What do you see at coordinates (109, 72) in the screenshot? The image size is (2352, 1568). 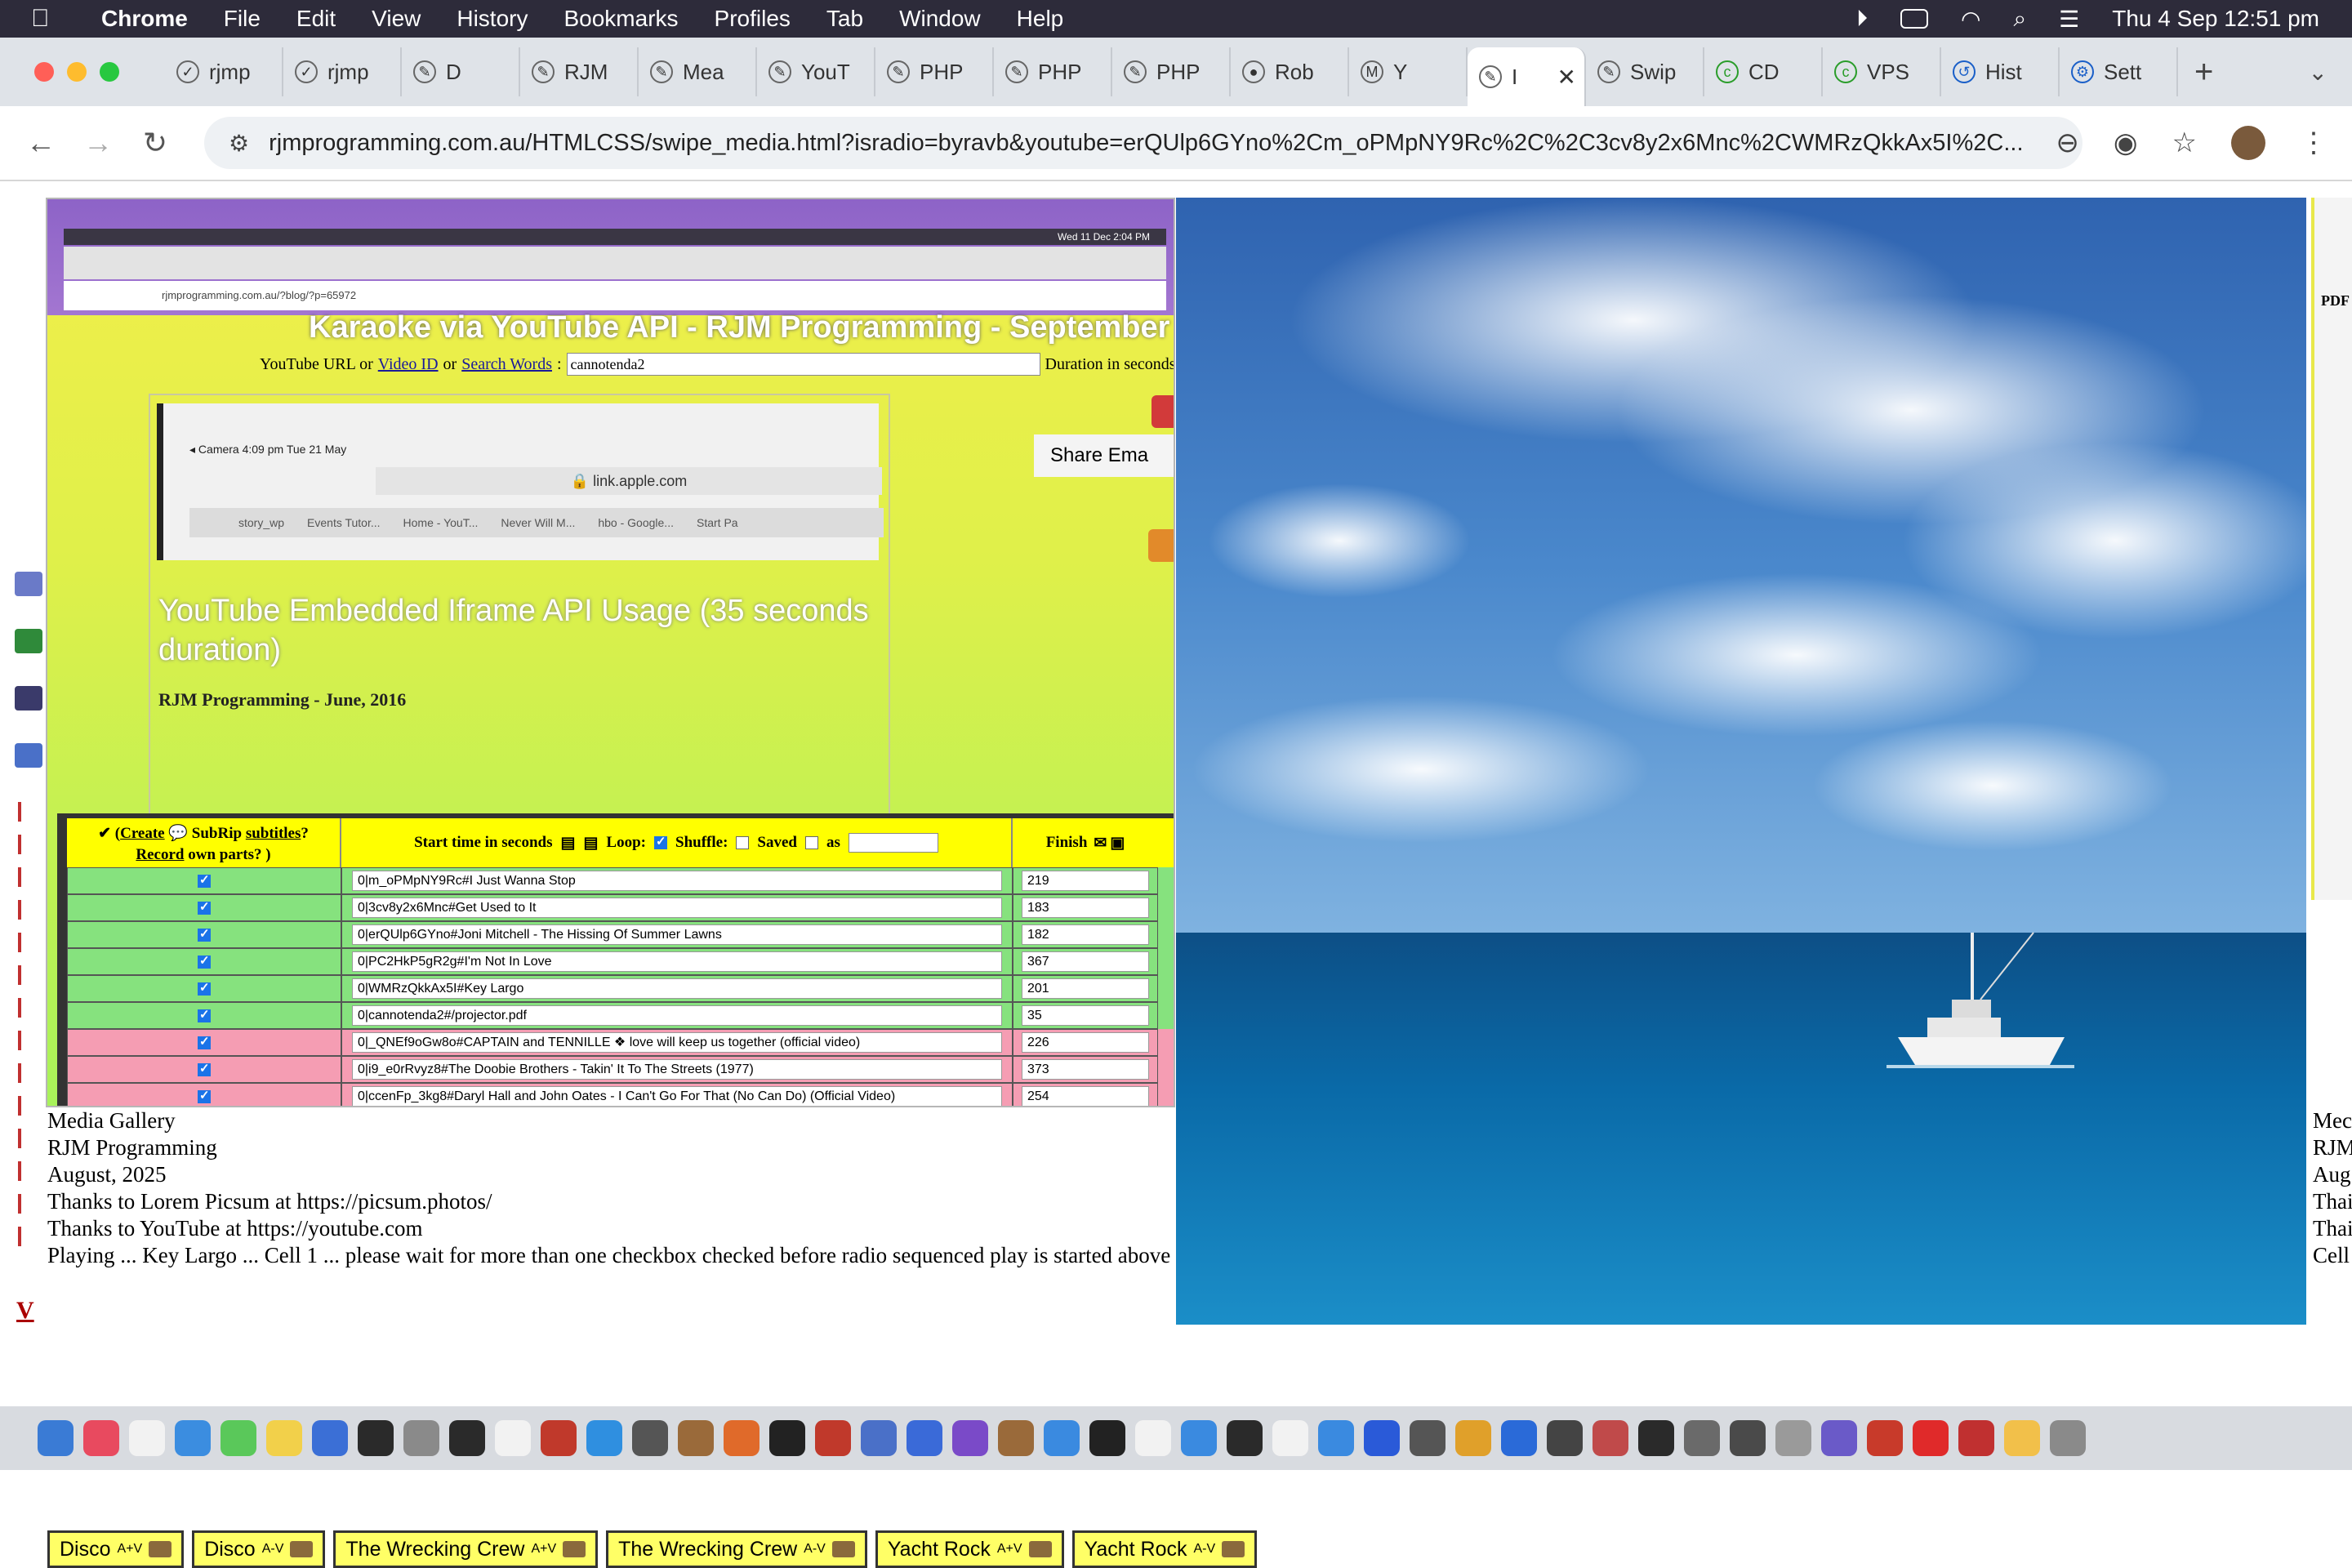 I see `zoom-window-button` at bounding box center [109, 72].